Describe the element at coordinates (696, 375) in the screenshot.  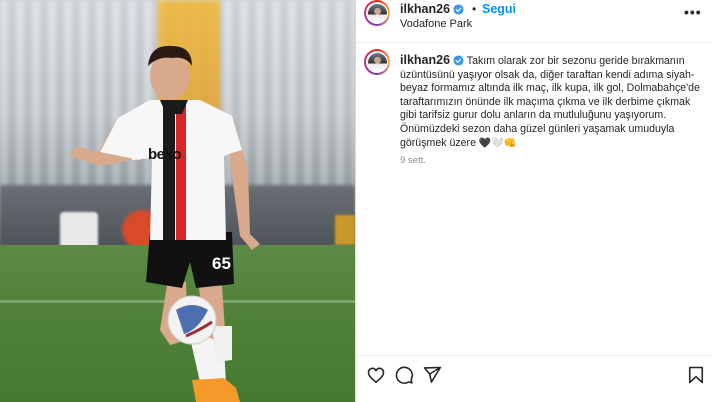
I see `bookmark-icon` at that location.